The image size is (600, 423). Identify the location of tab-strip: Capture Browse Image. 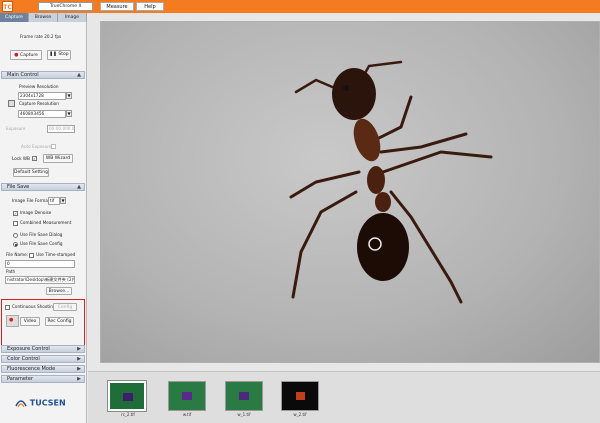
(43, 17).